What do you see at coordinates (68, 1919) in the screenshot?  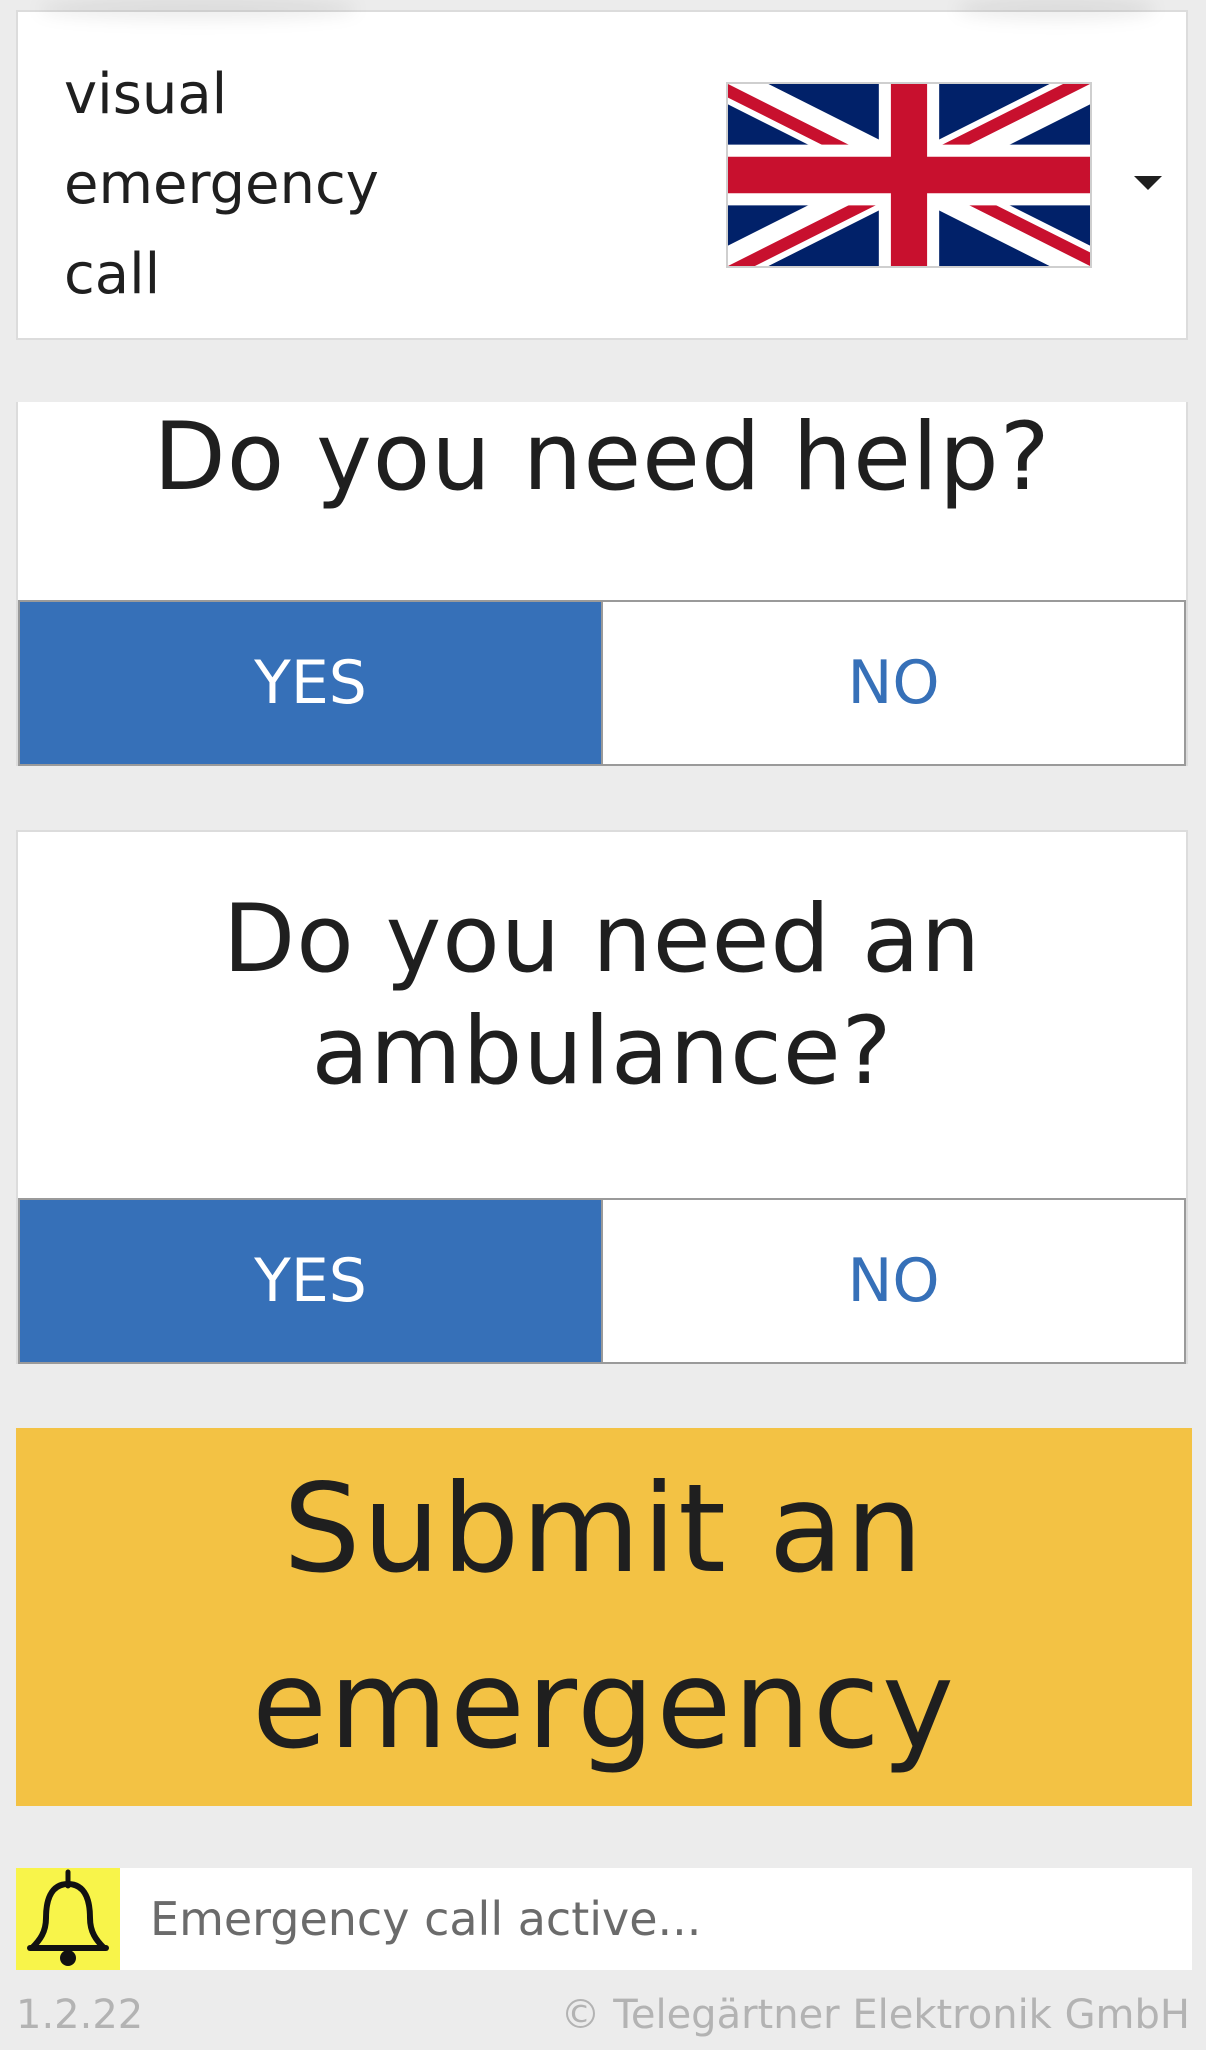 I see `bell-icon` at bounding box center [68, 1919].